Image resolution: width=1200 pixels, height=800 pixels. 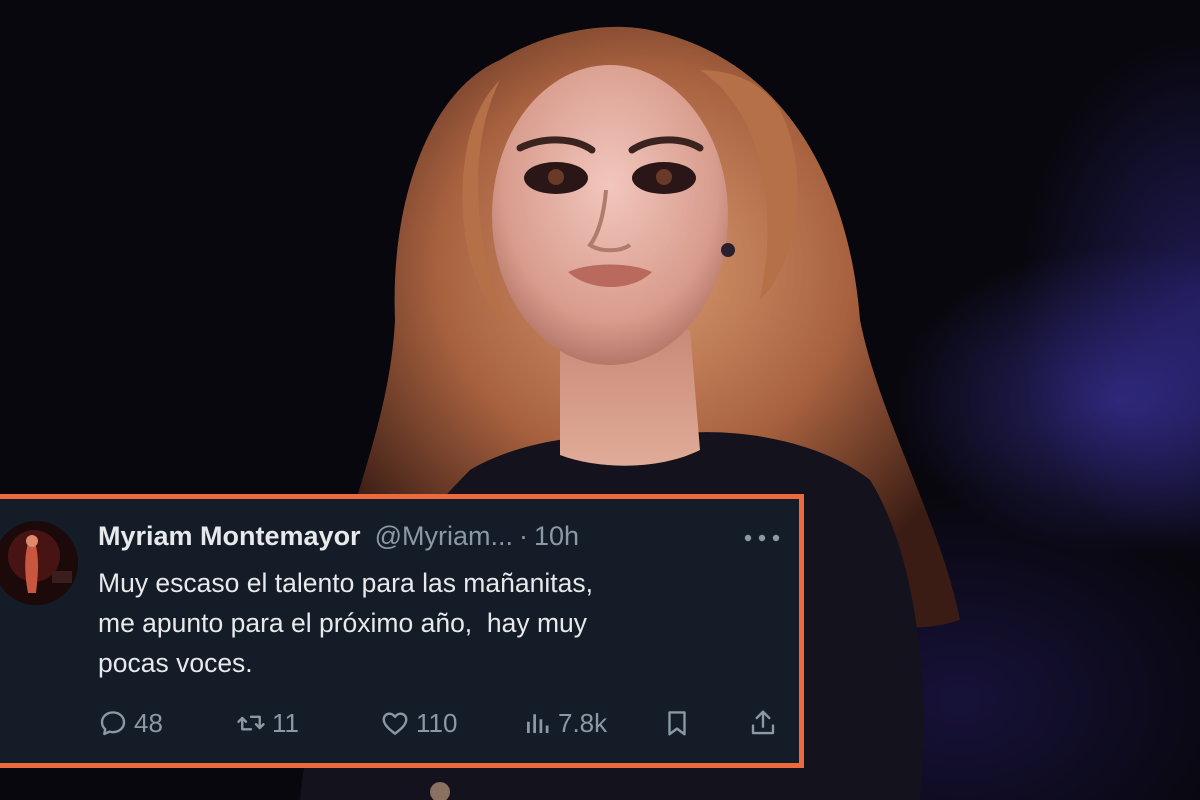 I want to click on author-name: Myriam Montemayor, so click(x=229, y=536).